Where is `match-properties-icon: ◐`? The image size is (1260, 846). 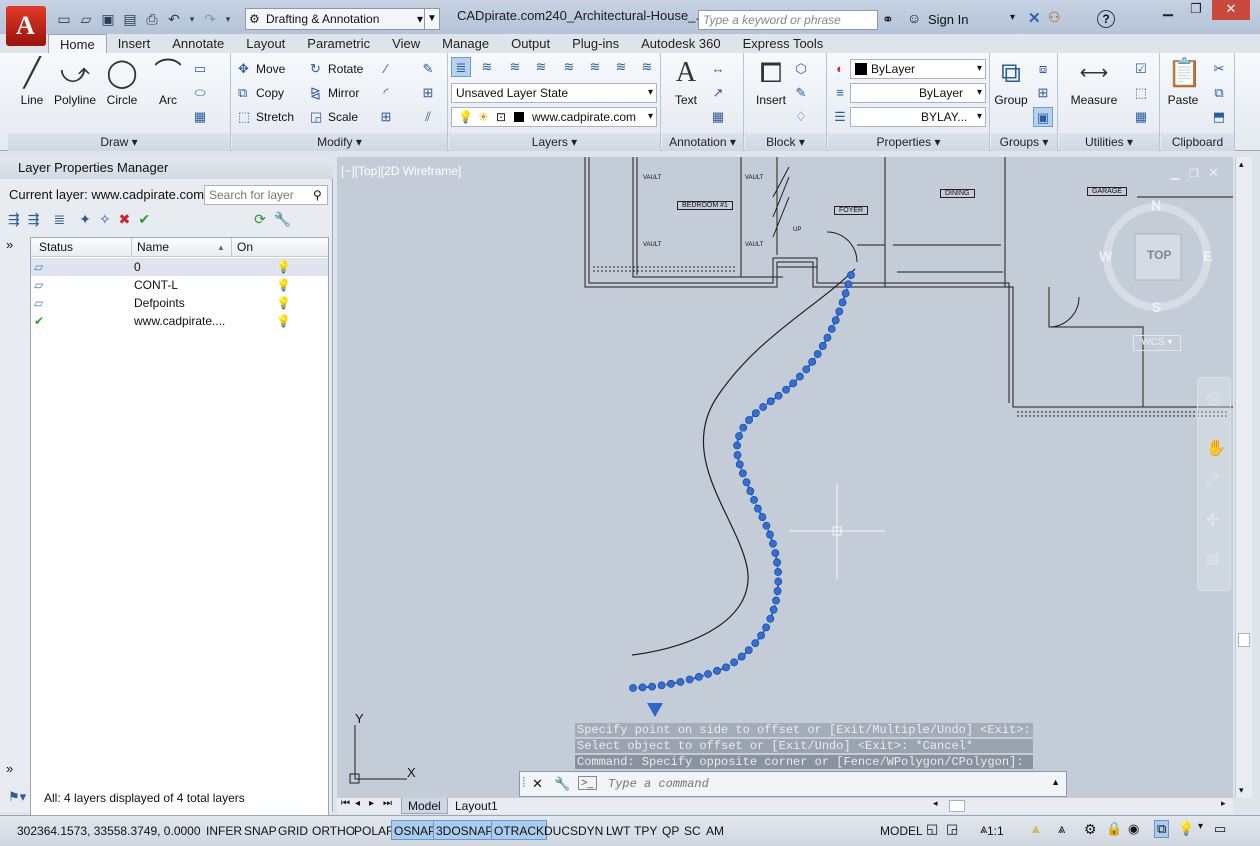
match-properties-icon: ◐ is located at coordinates (840, 69).